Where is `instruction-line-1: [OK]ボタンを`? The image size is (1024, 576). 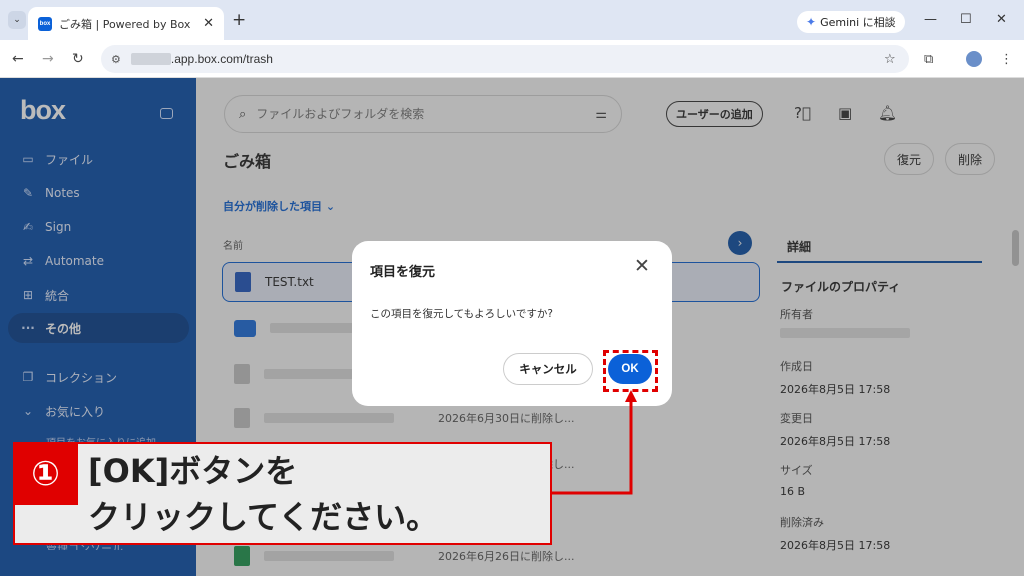
instruction-line-1: [OK]ボタンを is located at coordinates (193, 471).